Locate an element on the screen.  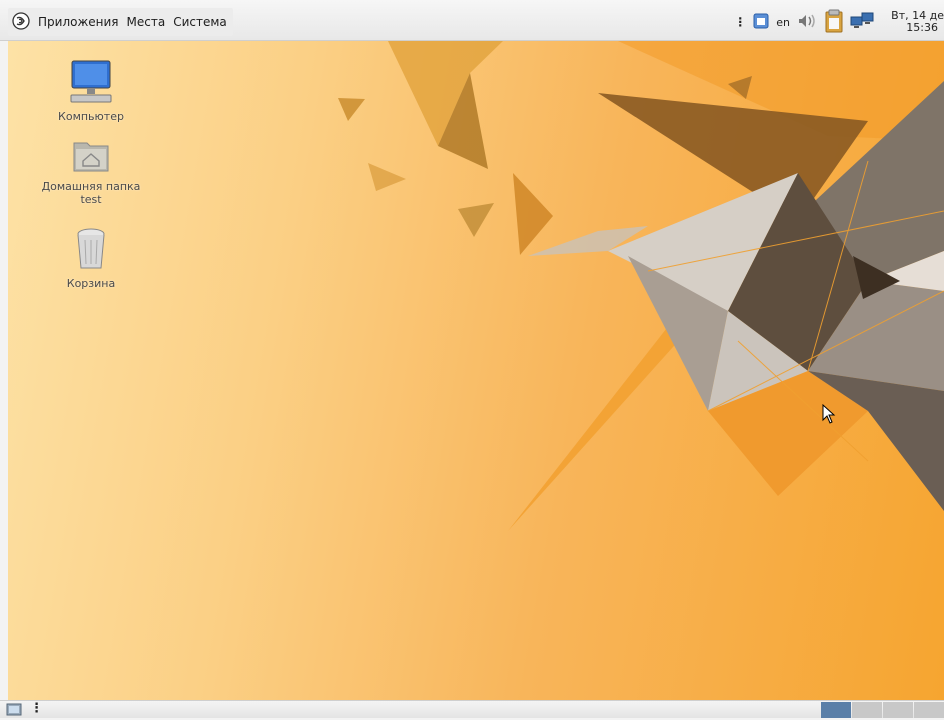
clock: Вт, 14 де 15:36 is located at coordinates (912, 22).